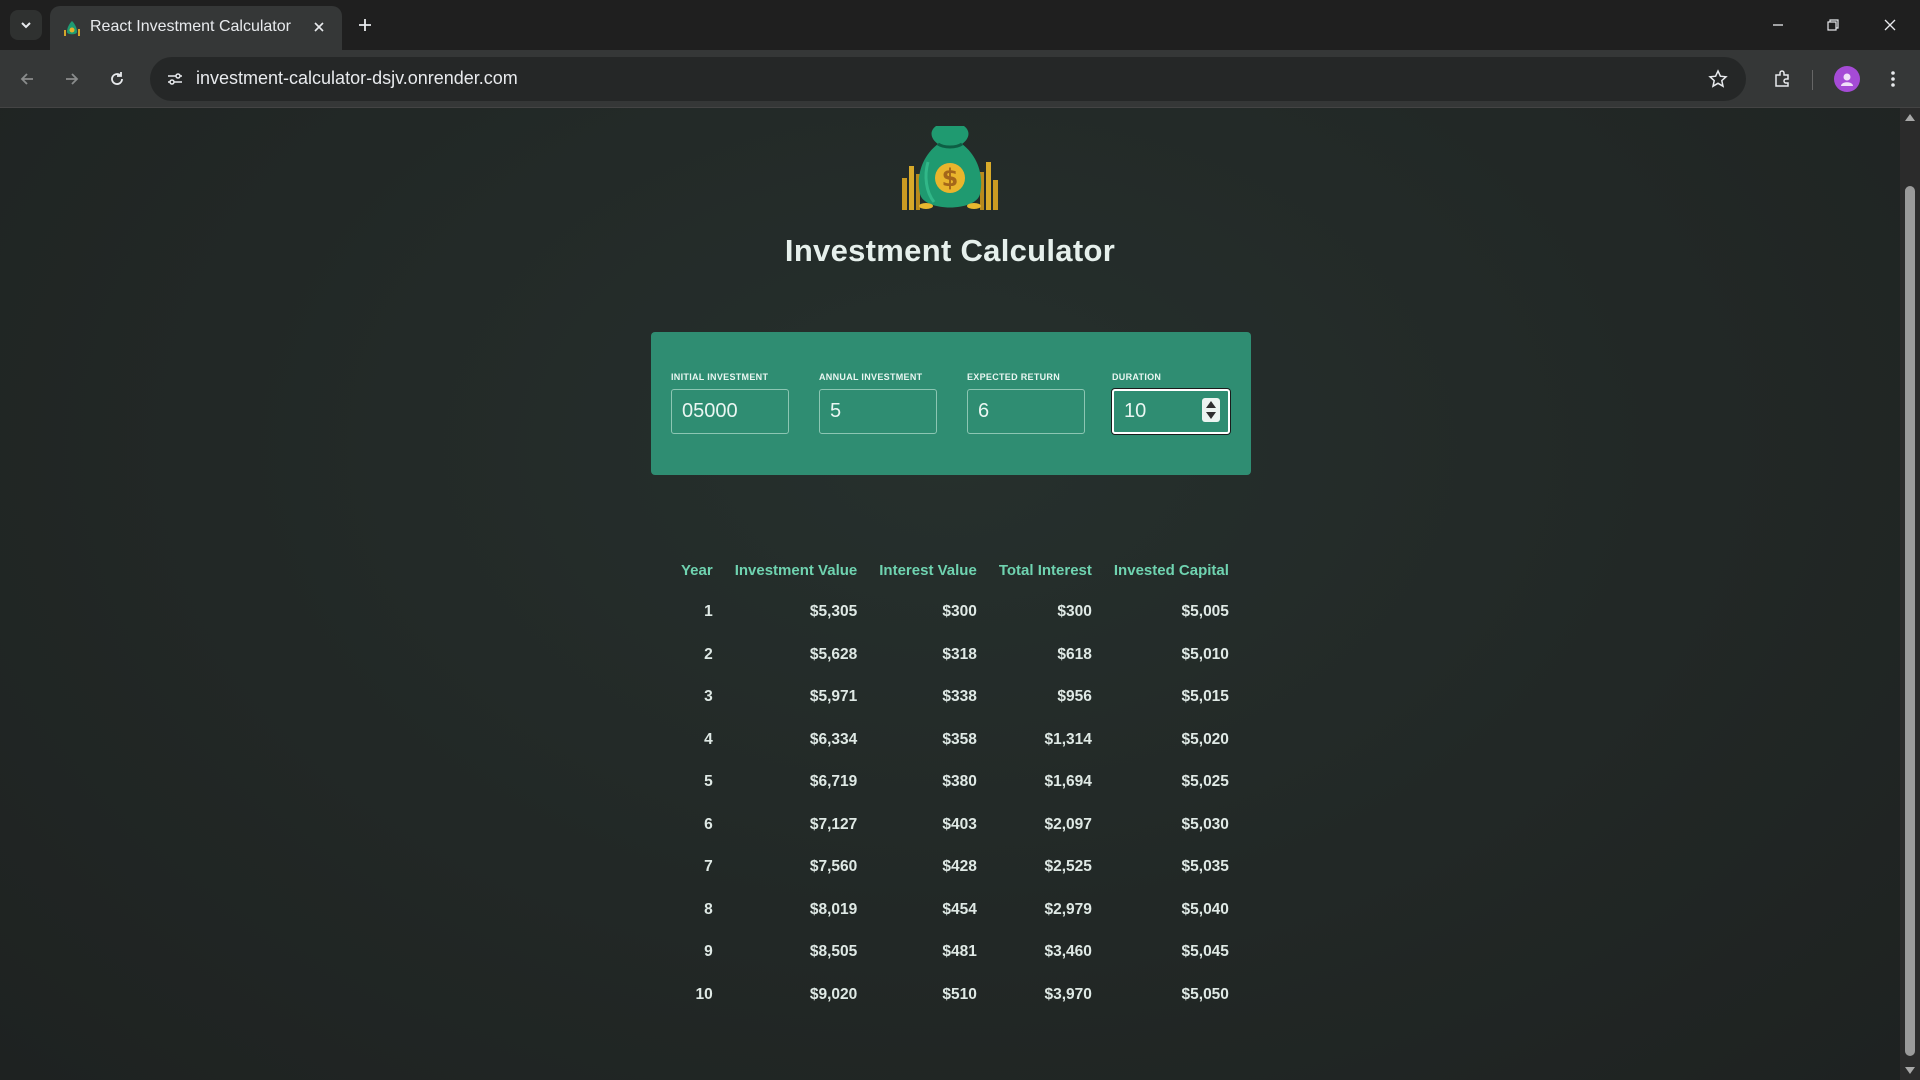 This screenshot has height=1080, width=1920. What do you see at coordinates (1171, 570) in the screenshot?
I see `header-invested-capital: Invested Capital` at bounding box center [1171, 570].